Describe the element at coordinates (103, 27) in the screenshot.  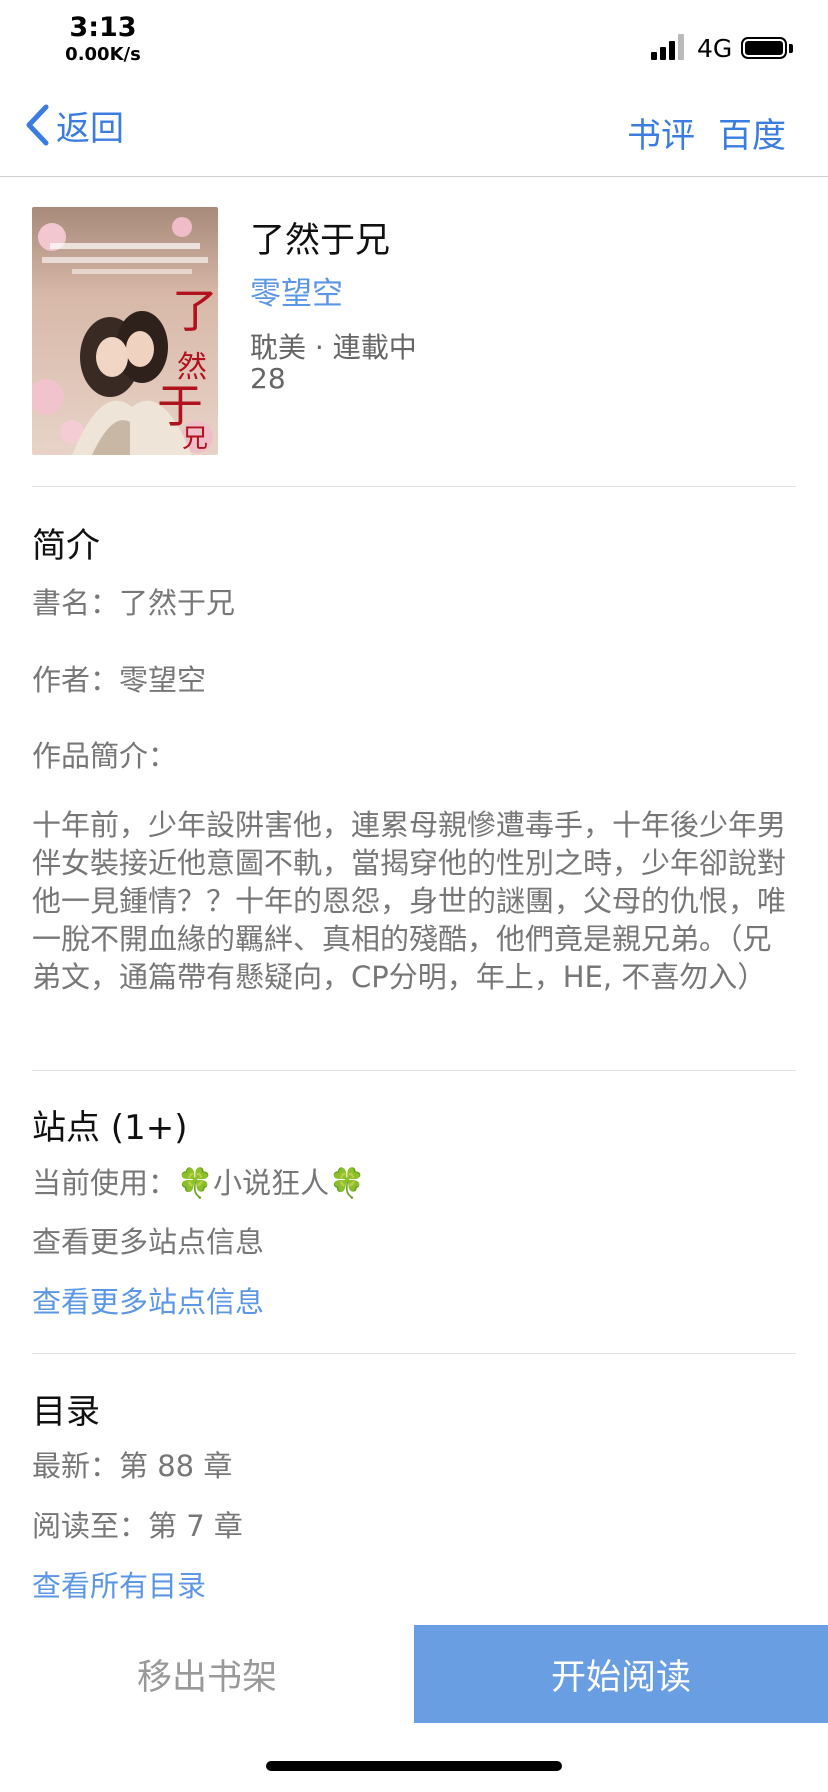
I see `status-time: 3:13` at that location.